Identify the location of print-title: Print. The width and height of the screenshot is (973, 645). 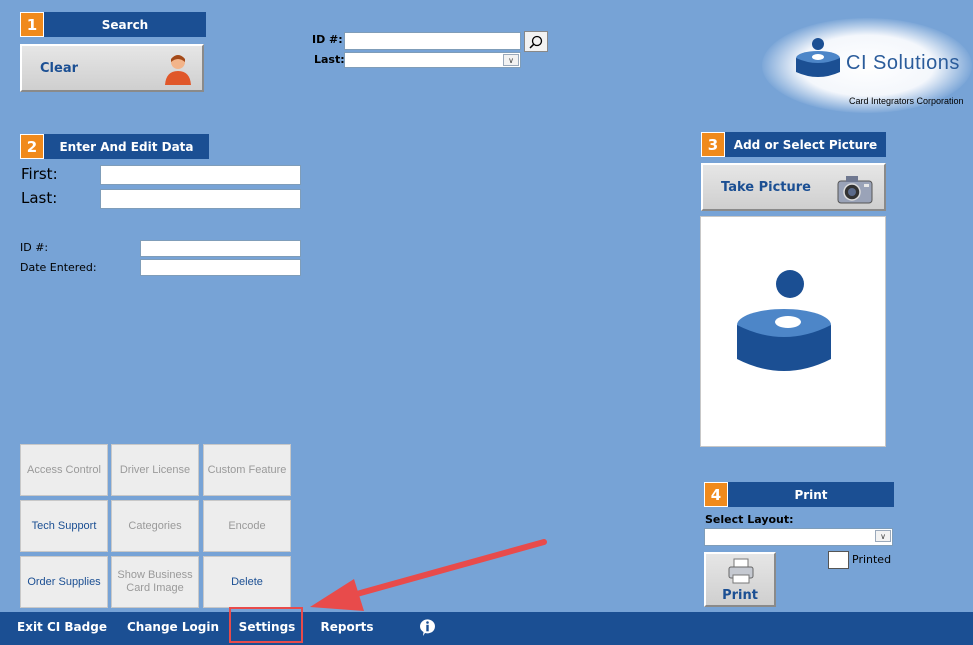
(811, 494).